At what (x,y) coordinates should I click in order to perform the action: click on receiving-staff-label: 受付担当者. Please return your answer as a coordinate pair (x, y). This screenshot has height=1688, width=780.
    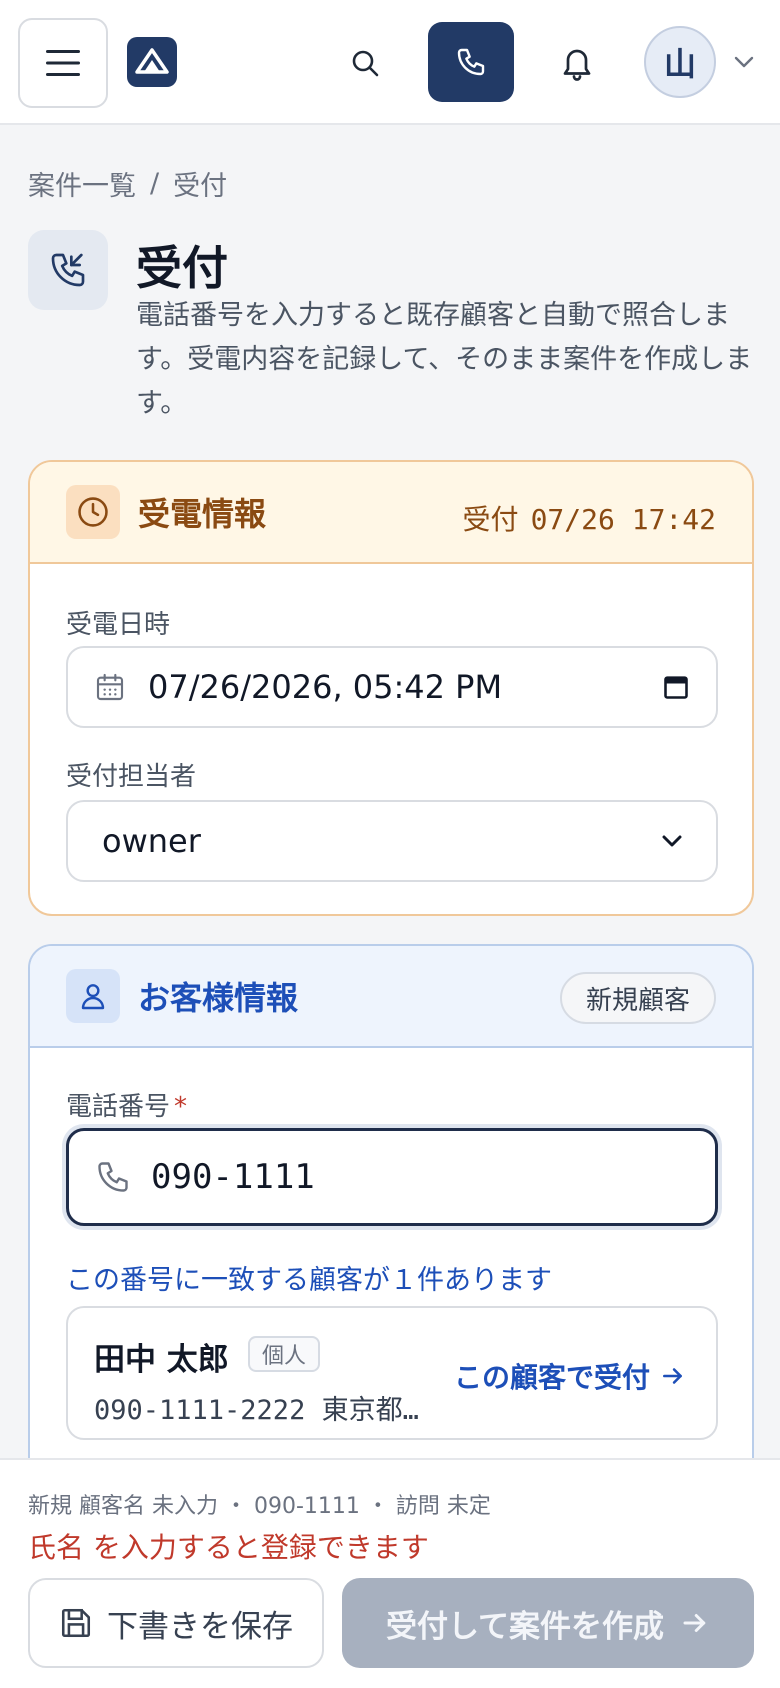
    Looking at the image, I should click on (131, 777).